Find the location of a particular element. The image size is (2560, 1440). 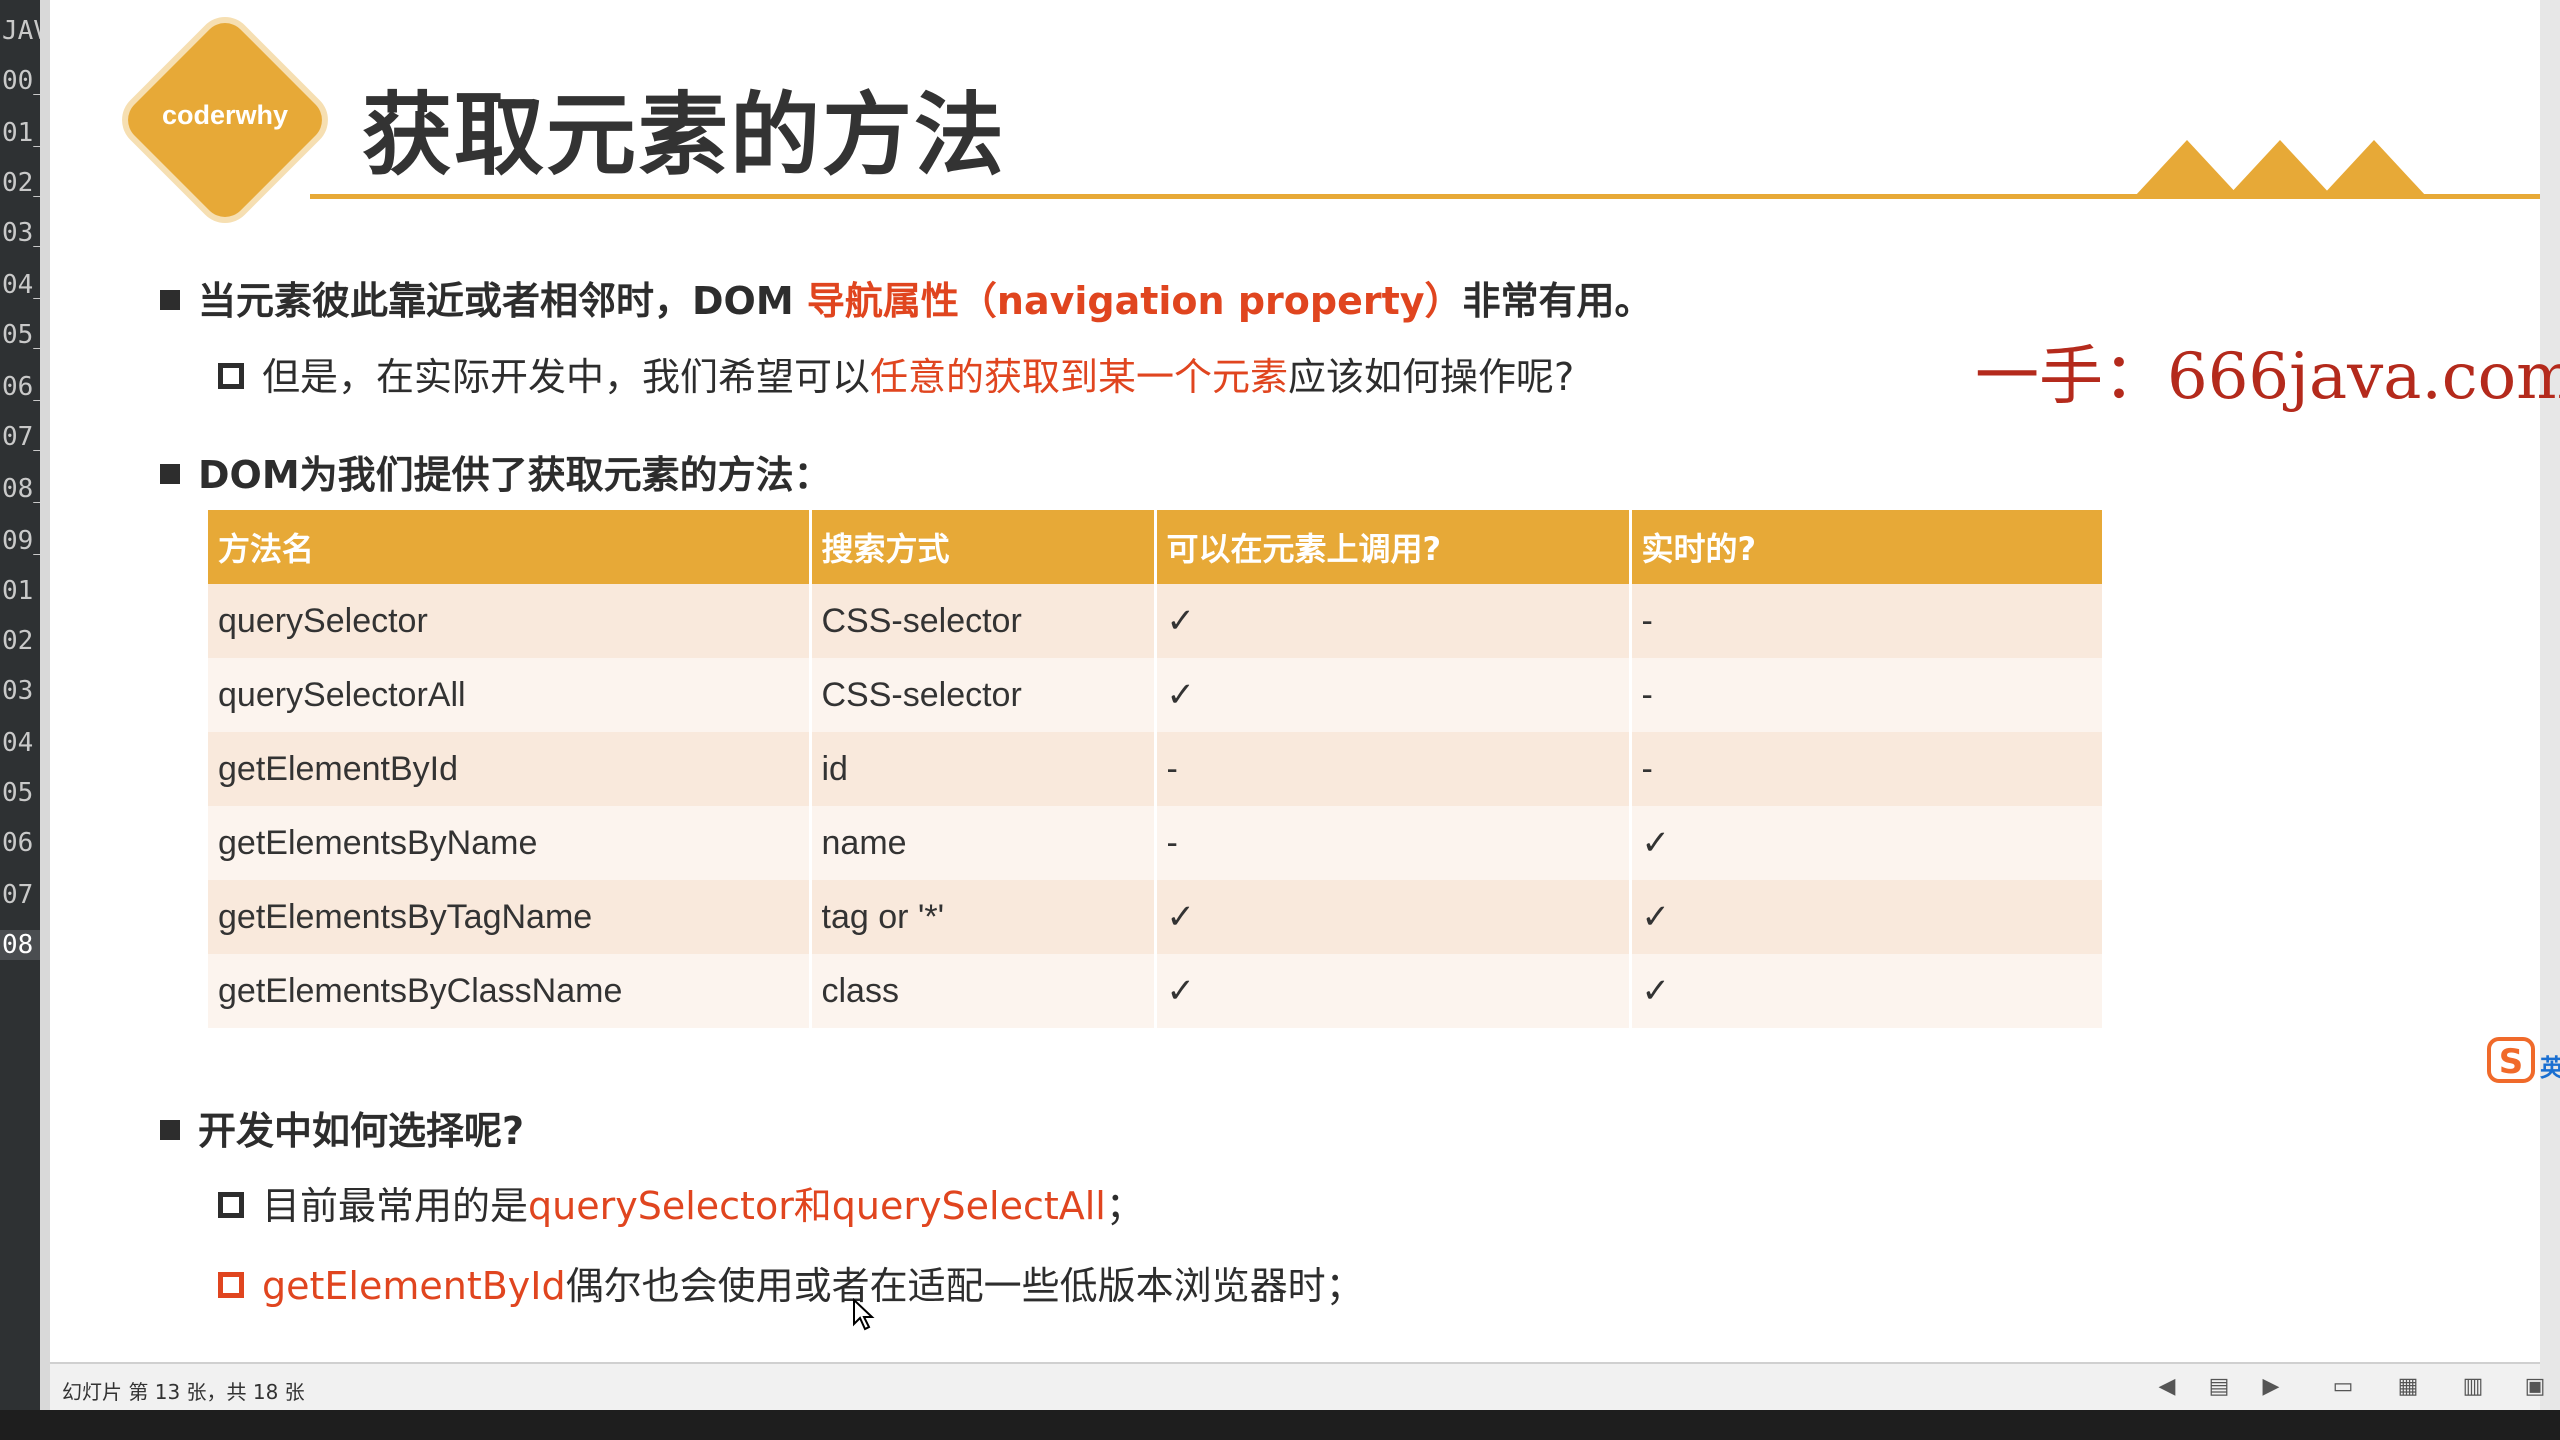

table-header: 可以在元素上调用? is located at coordinates (1393, 547).